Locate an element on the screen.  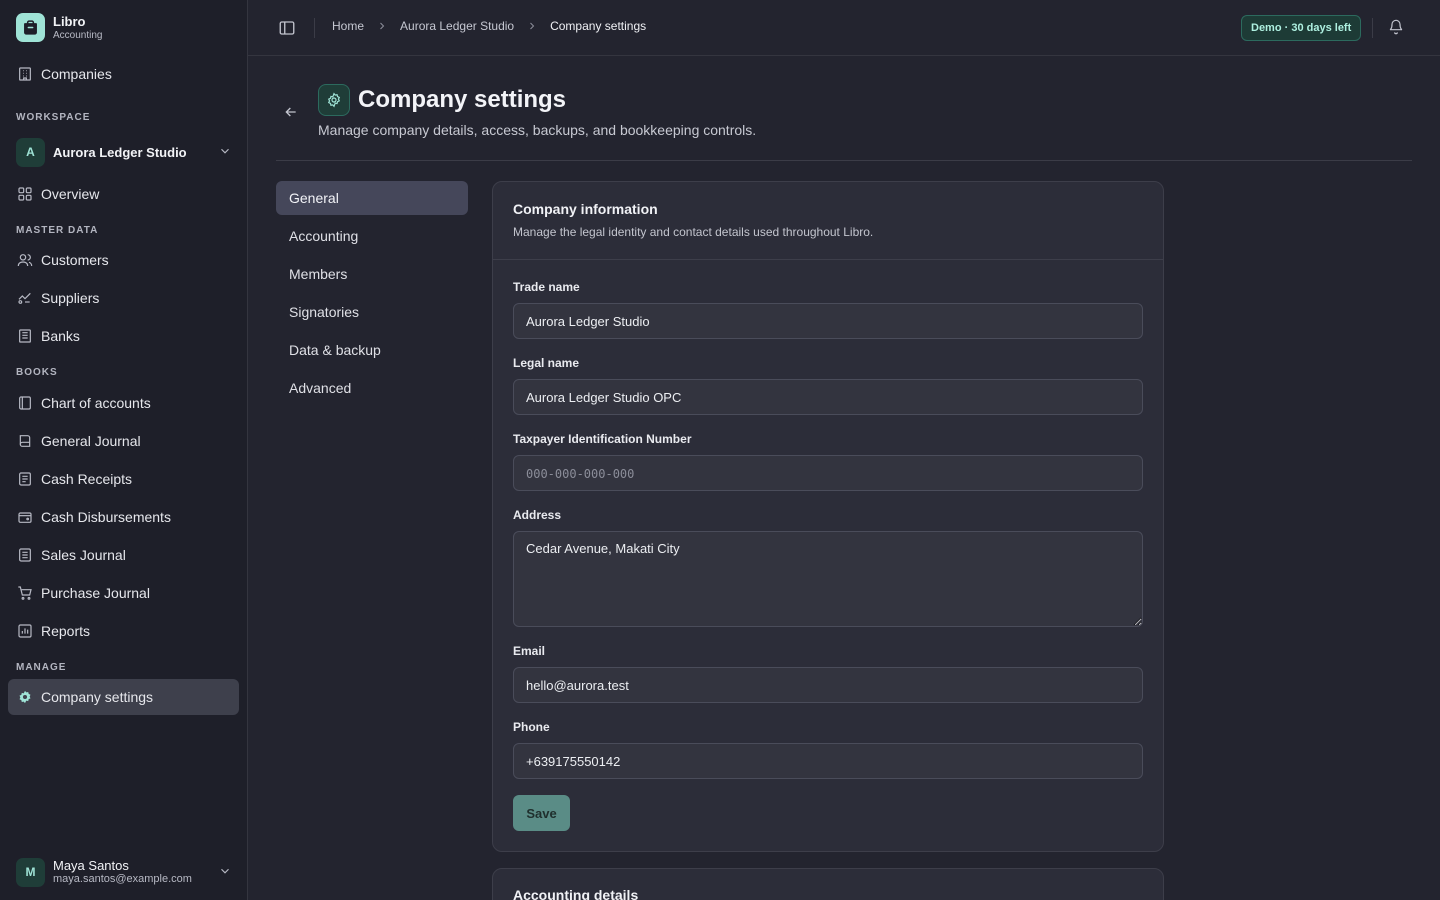
sidebar-item-label: Sales Journal is located at coordinates (83, 555).